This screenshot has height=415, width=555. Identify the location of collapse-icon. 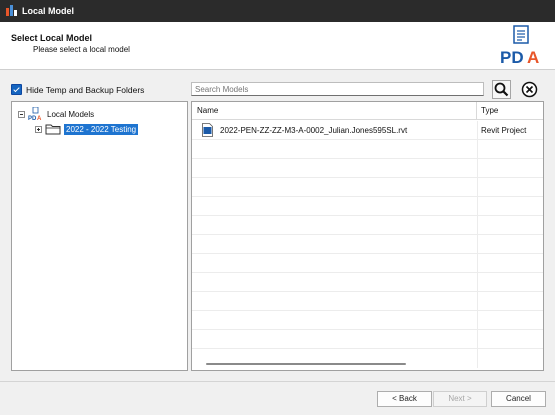
(21, 114).